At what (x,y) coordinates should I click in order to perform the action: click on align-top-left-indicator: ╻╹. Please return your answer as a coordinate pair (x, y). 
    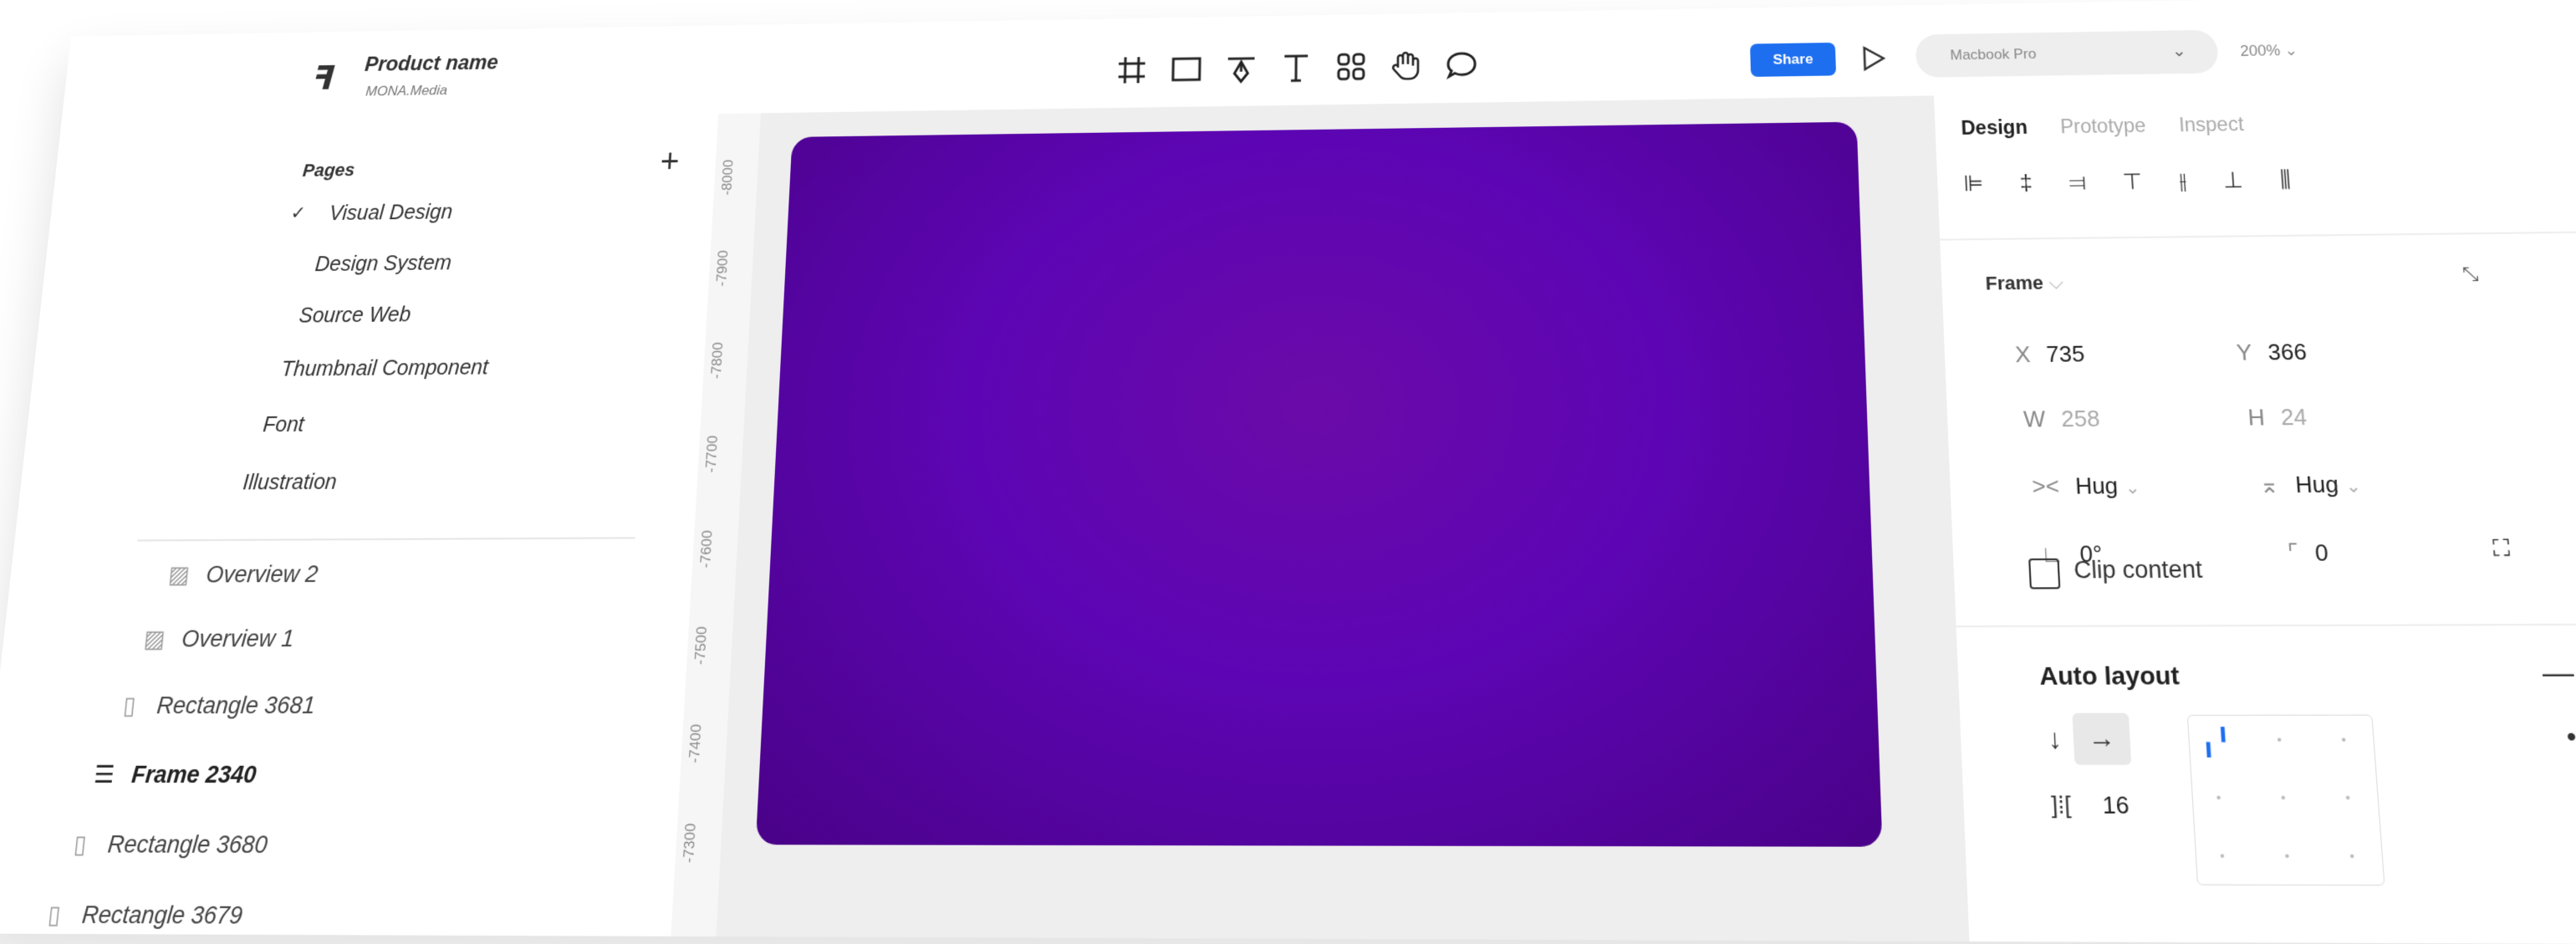
    Looking at the image, I should click on (2221, 740).